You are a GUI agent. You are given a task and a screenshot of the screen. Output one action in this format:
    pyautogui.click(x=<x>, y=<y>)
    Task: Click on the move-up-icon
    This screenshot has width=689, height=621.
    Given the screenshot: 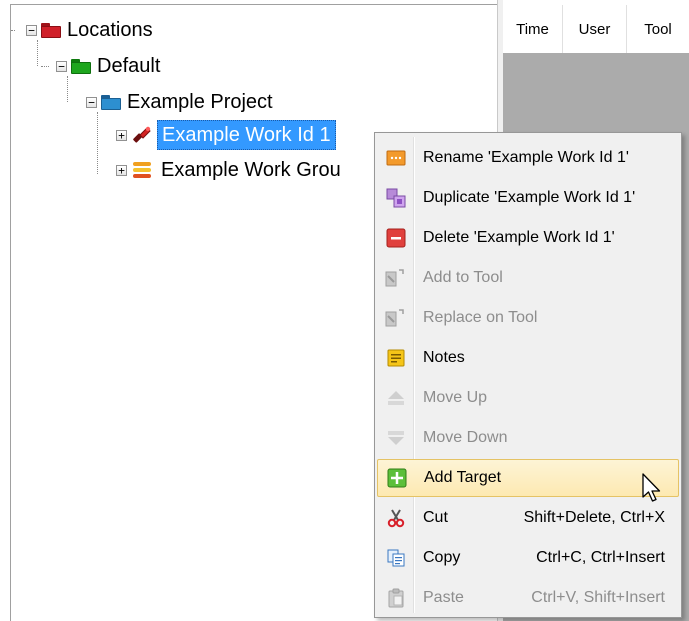 What is the action you would take?
    pyautogui.click(x=396, y=398)
    